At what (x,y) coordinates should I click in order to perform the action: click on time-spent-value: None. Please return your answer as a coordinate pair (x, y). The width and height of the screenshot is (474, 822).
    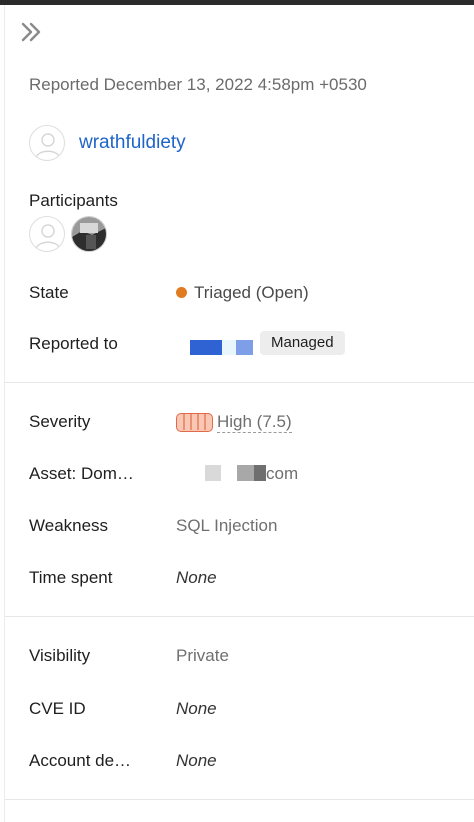
    Looking at the image, I should click on (196, 577).